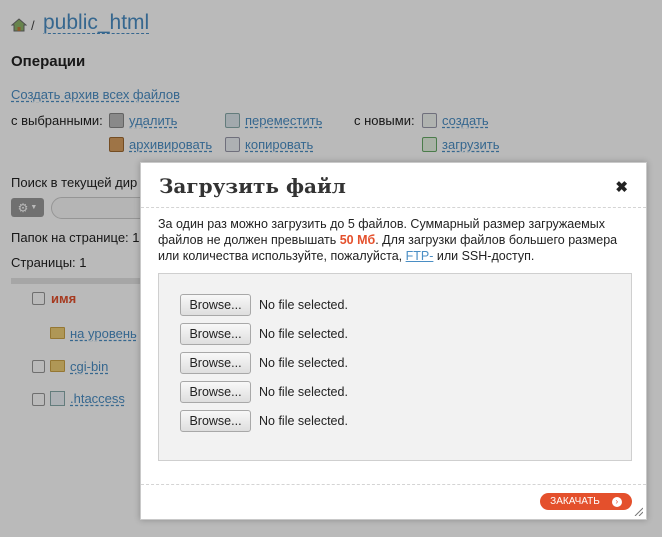 The image size is (662, 537). Describe the element at coordinates (357, 240) in the screenshot. I see `size-limit: 50 Мб` at that location.